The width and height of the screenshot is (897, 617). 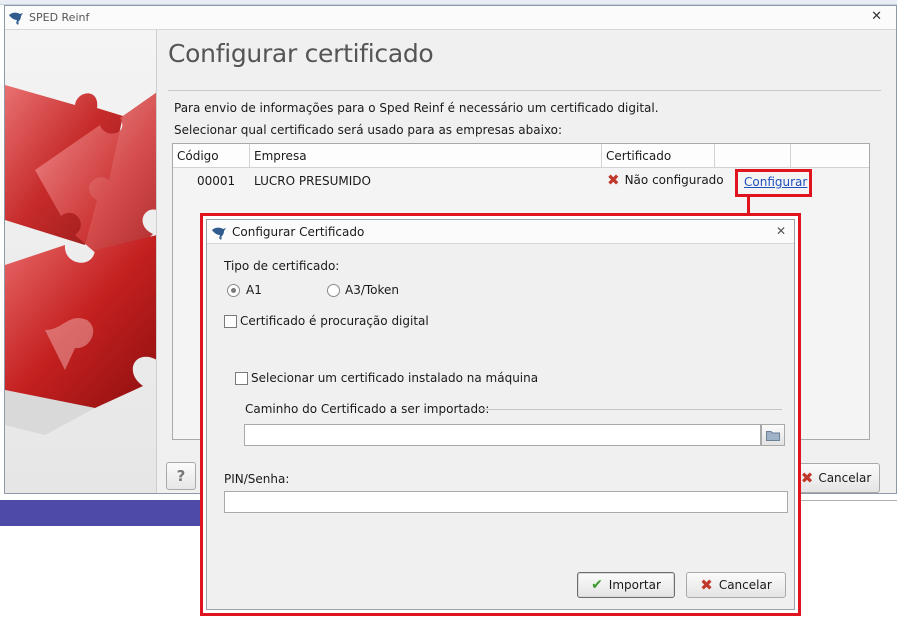 I want to click on puzzle-banner, so click(x=81, y=261).